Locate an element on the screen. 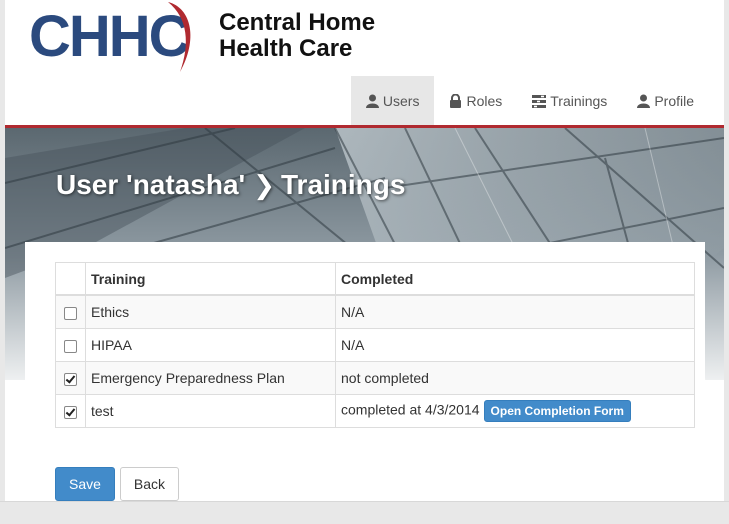  page-title: User 'natasha' ❯ Trainings is located at coordinates (230, 185).